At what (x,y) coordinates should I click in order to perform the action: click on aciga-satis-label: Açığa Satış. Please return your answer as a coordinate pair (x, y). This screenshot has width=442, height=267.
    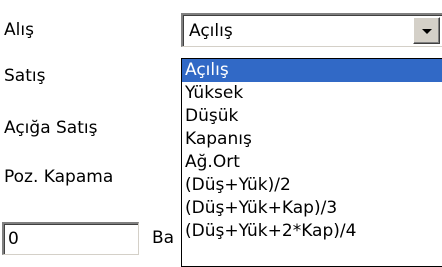
    Looking at the image, I should click on (51, 128).